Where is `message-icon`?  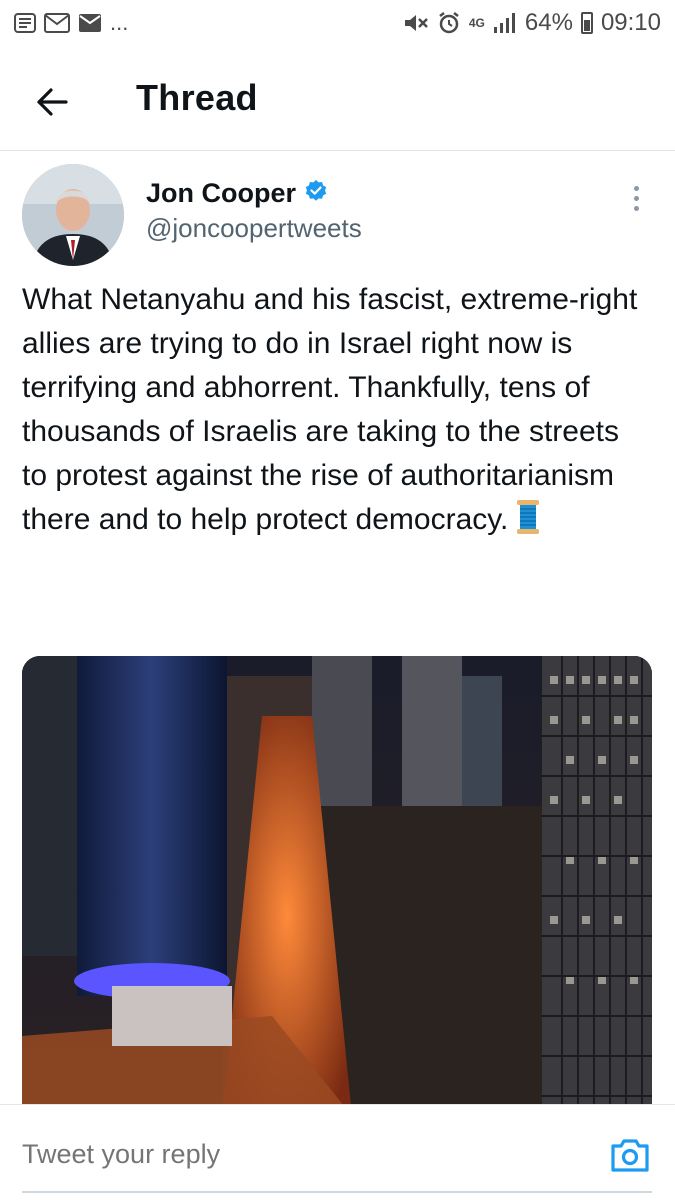
message-icon is located at coordinates (90, 23).